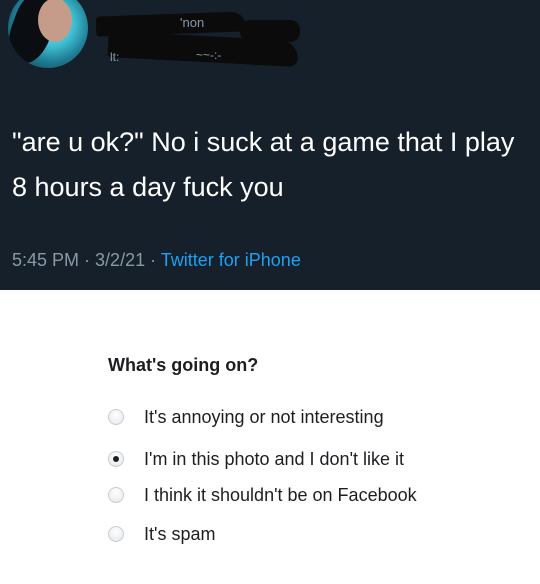 The height and width of the screenshot is (584, 540). Describe the element at coordinates (231, 260) in the screenshot. I see `tweet-source-link: Twitter for iPhone` at that location.